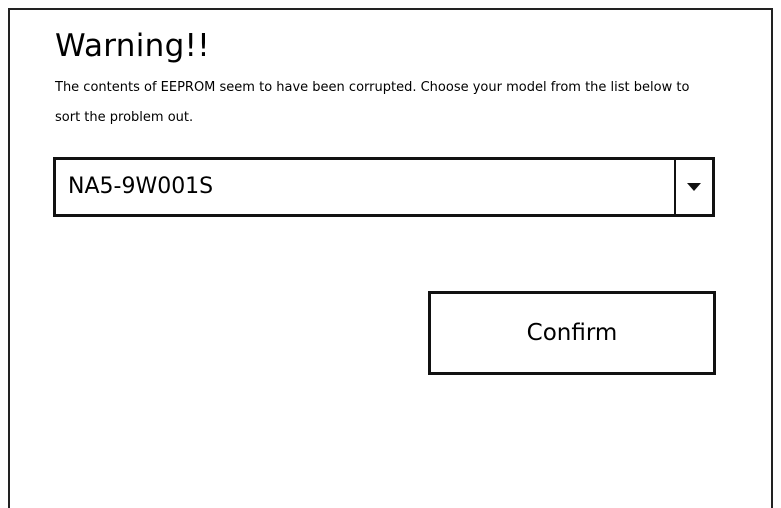 The image size is (781, 508). What do you see at coordinates (384, 187) in the screenshot?
I see `model-select: NA5-9W001S` at bounding box center [384, 187].